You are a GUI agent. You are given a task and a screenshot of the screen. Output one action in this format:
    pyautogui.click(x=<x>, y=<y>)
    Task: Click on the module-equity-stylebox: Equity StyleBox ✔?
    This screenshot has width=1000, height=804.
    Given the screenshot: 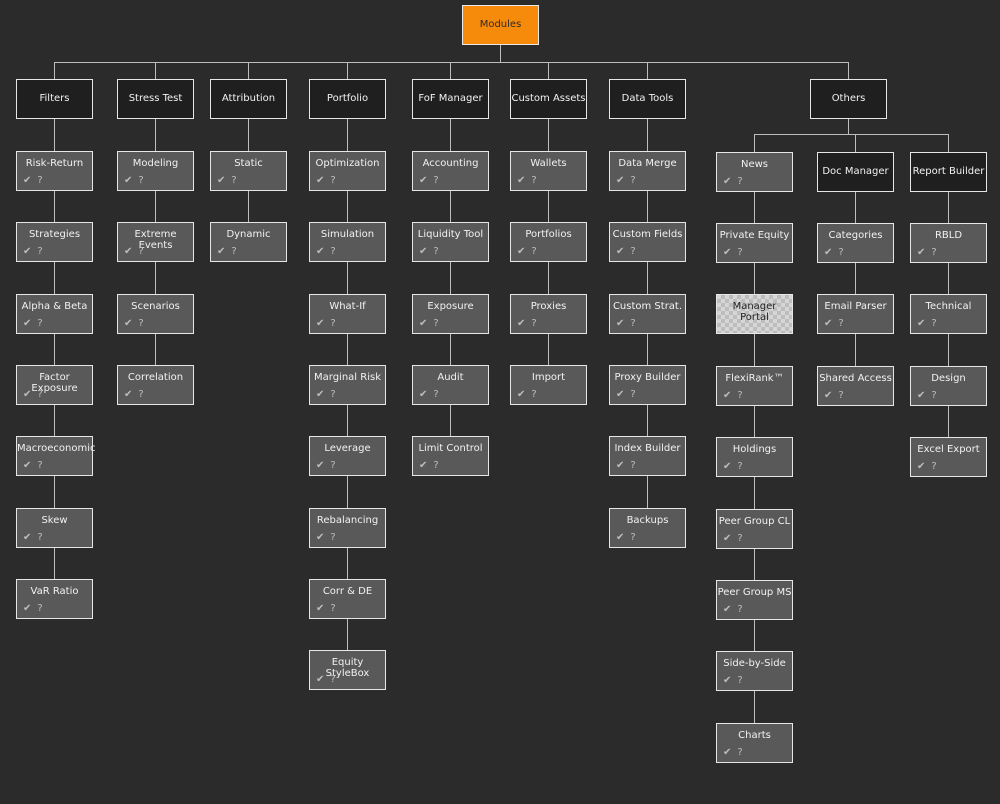 What is the action you would take?
    pyautogui.click(x=347, y=670)
    